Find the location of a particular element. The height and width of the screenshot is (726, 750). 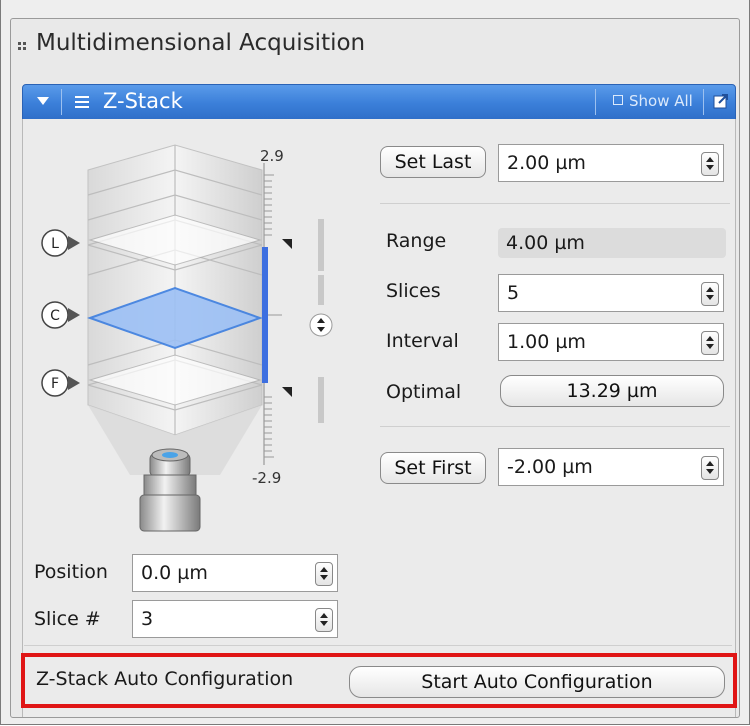

checkbox-icon is located at coordinates (618, 100).